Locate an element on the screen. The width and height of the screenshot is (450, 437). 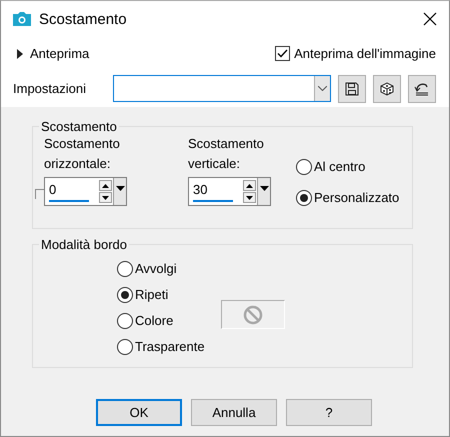
reset-icon is located at coordinates (422, 88).